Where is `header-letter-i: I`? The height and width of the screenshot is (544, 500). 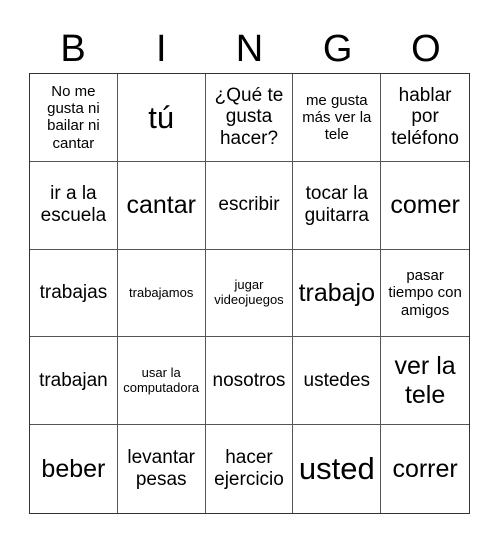 header-letter-i: I is located at coordinates (161, 49).